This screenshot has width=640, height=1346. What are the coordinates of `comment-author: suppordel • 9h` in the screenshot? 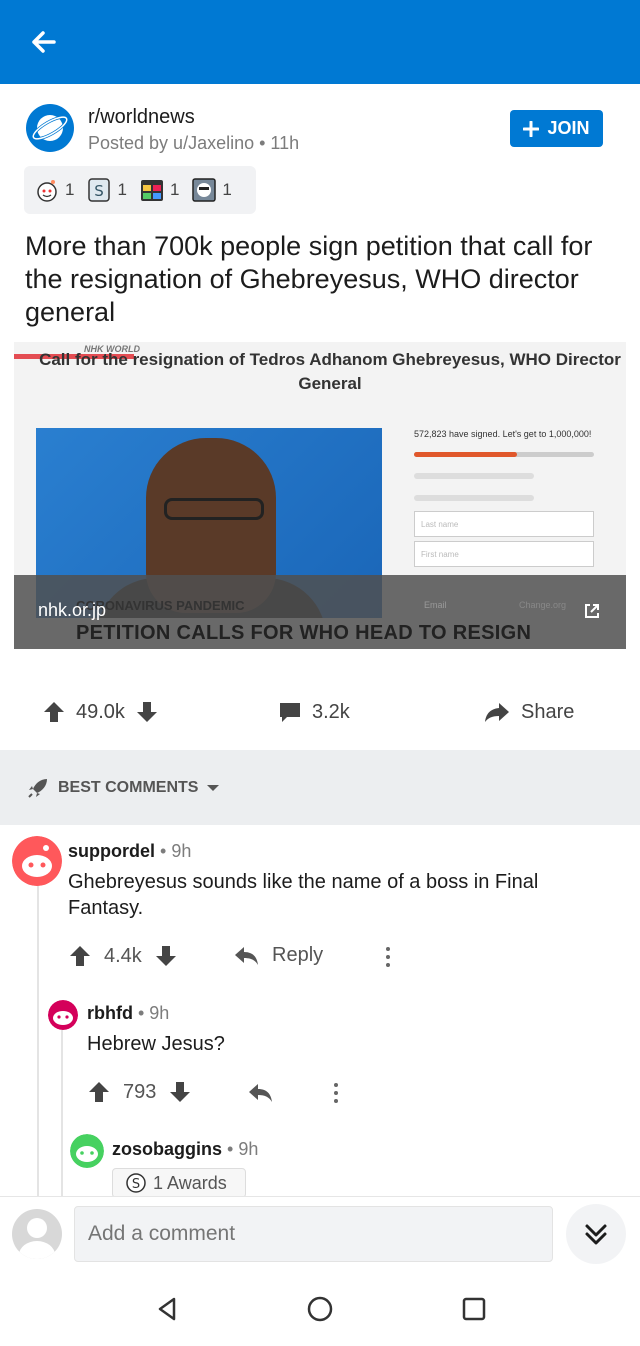 It's located at (129, 851).